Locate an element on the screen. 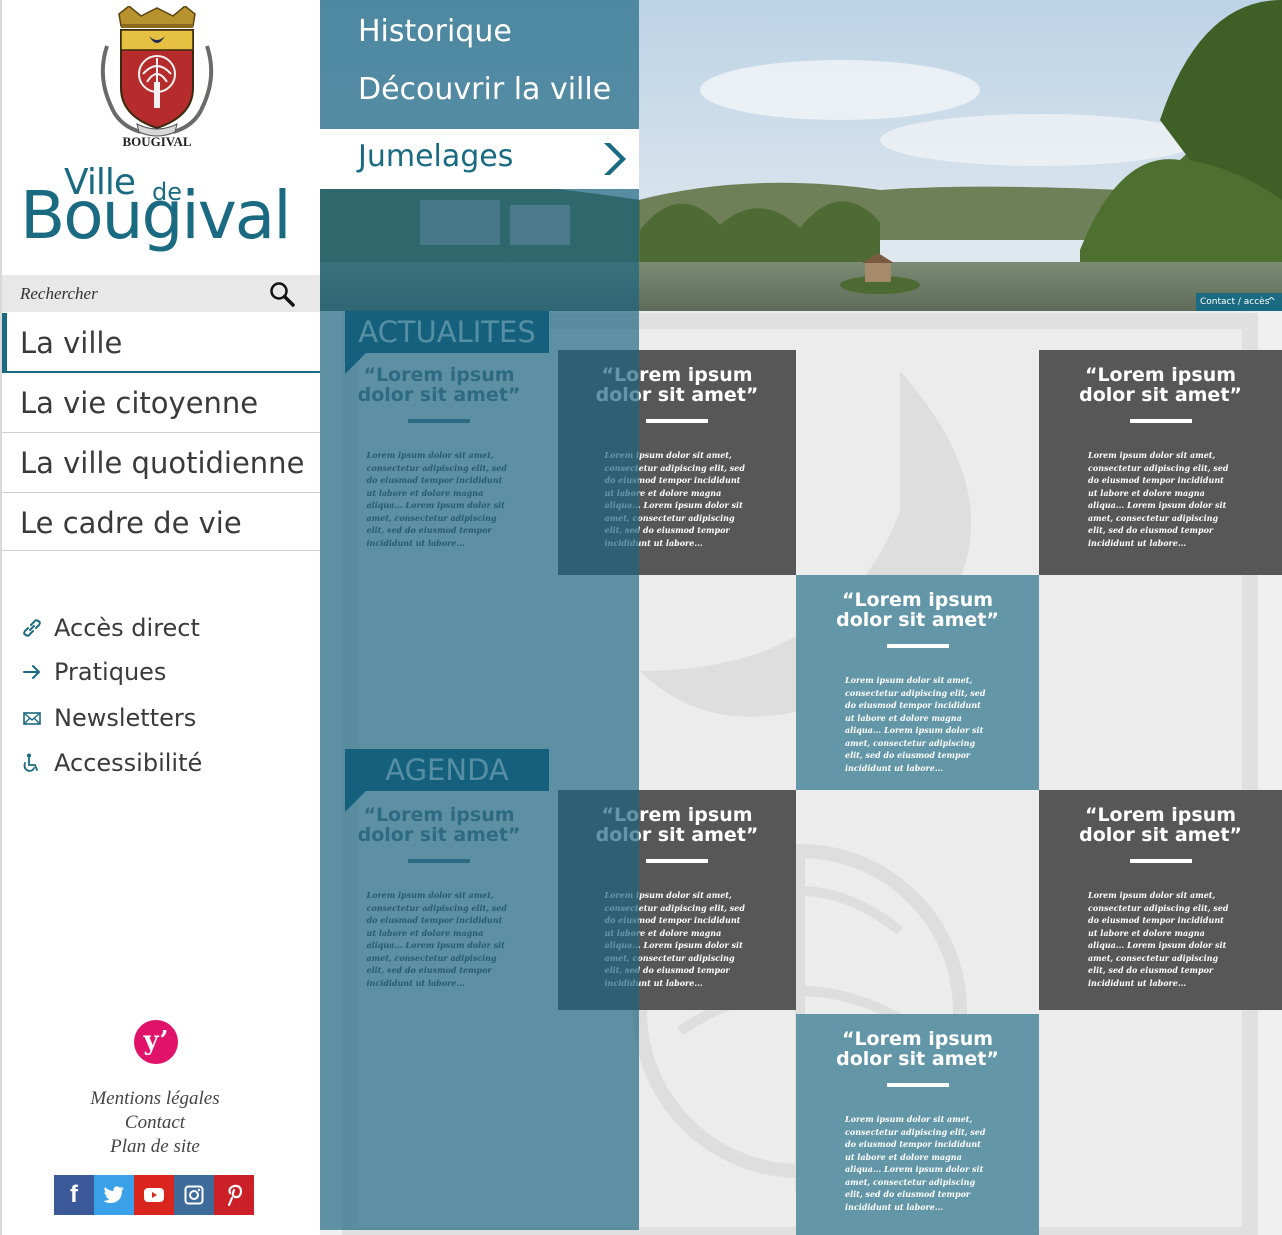 The height and width of the screenshot is (1235, 1282). menu-item-le-cadre-de-vie: Le cadre de vie is located at coordinates (162, 523).